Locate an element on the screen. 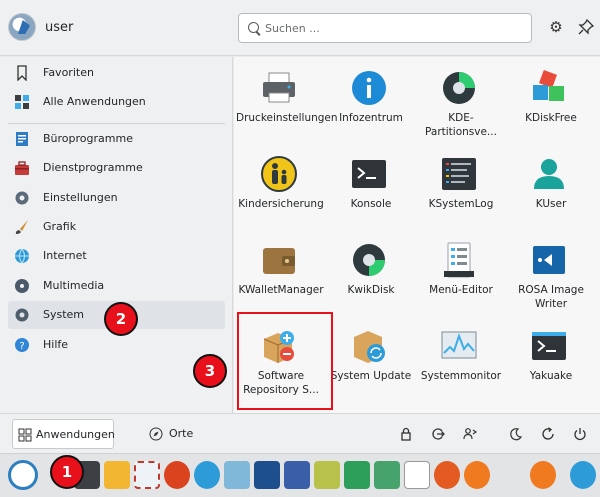 The image size is (600, 497). app-druckeinstellungen: Druckeinstellungen is located at coordinates (287, 103).